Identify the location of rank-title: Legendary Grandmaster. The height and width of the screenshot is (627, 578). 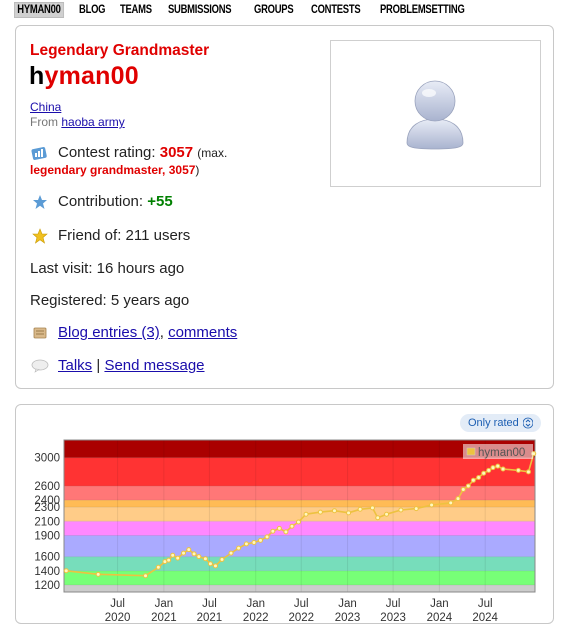
(120, 50).